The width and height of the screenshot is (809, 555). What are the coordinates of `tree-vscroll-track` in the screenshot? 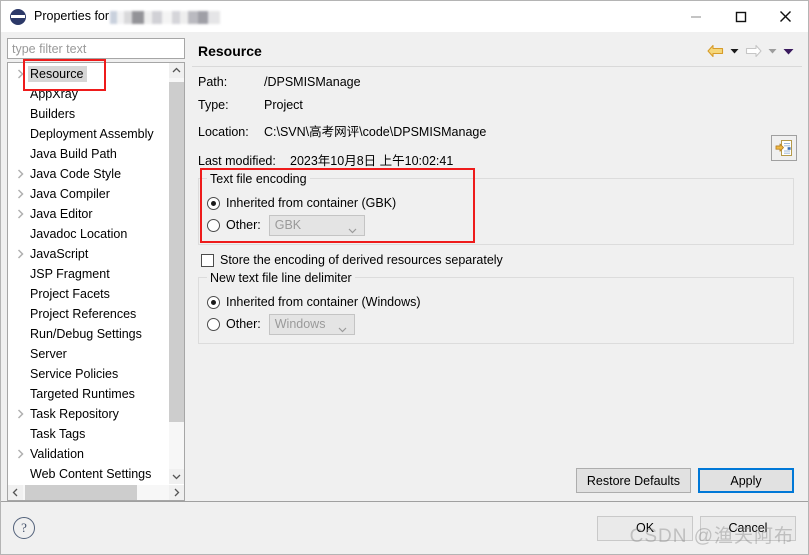 It's located at (176, 273).